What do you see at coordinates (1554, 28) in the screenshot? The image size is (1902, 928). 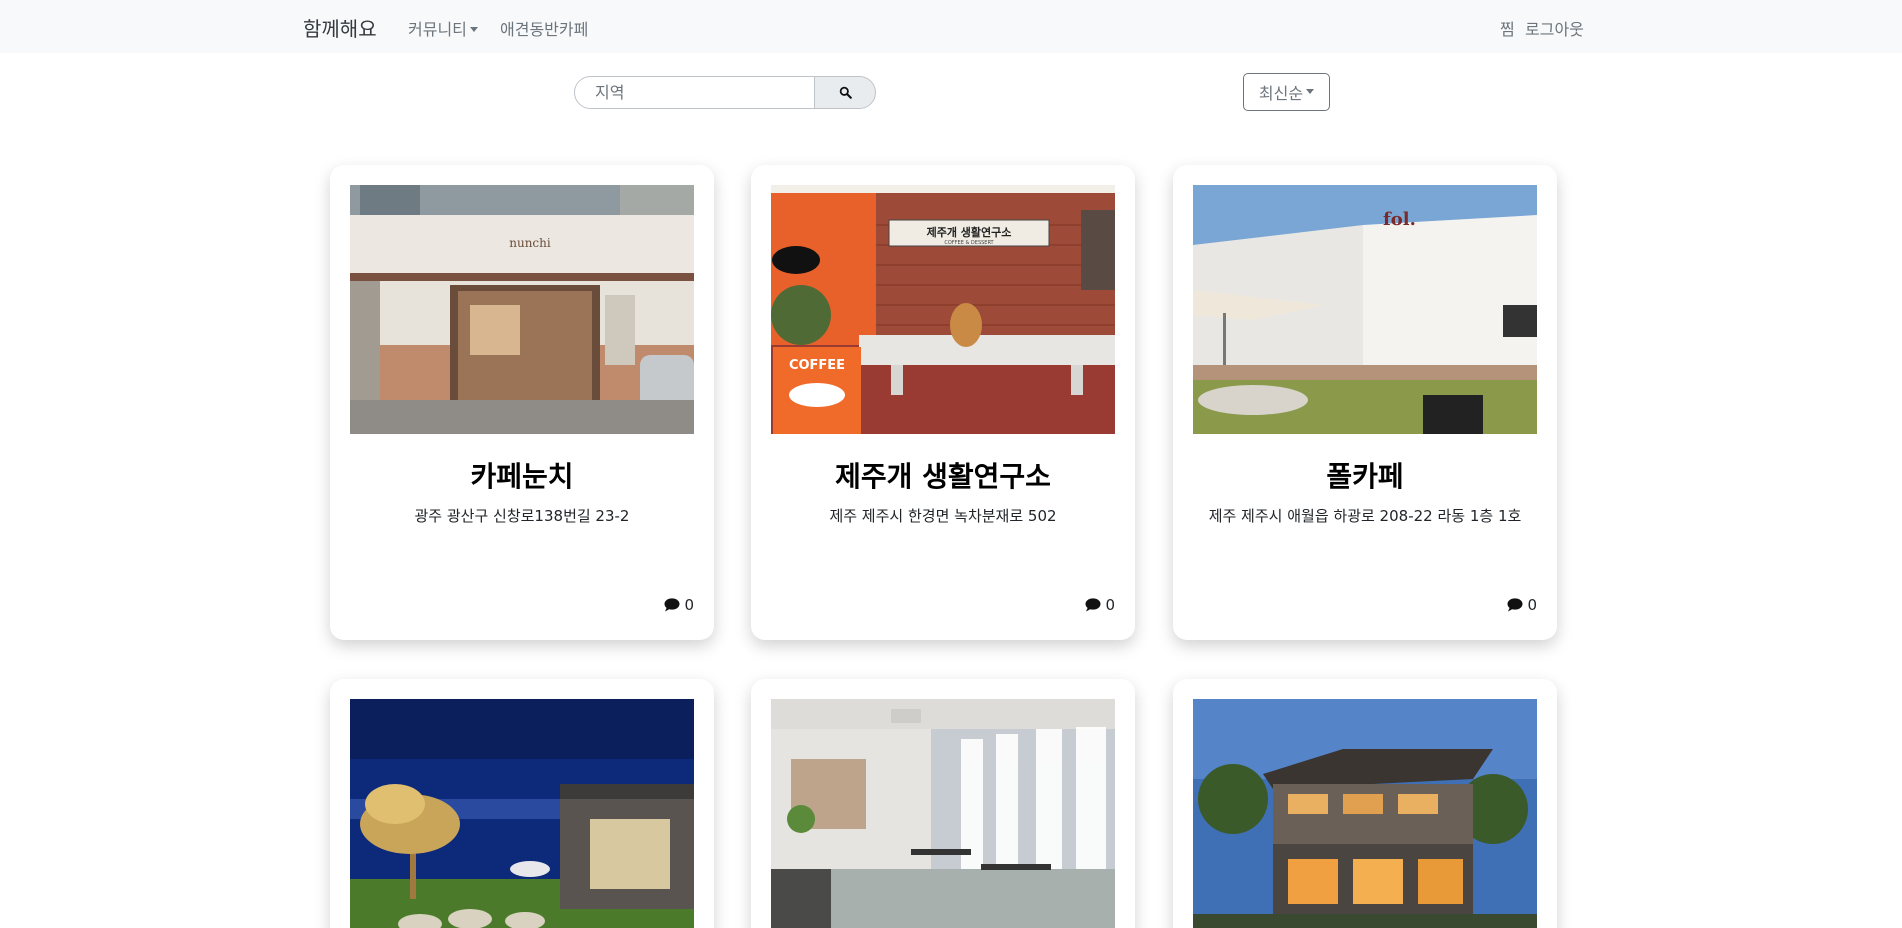 I see `nav-logout-link: 로그아웃` at bounding box center [1554, 28].